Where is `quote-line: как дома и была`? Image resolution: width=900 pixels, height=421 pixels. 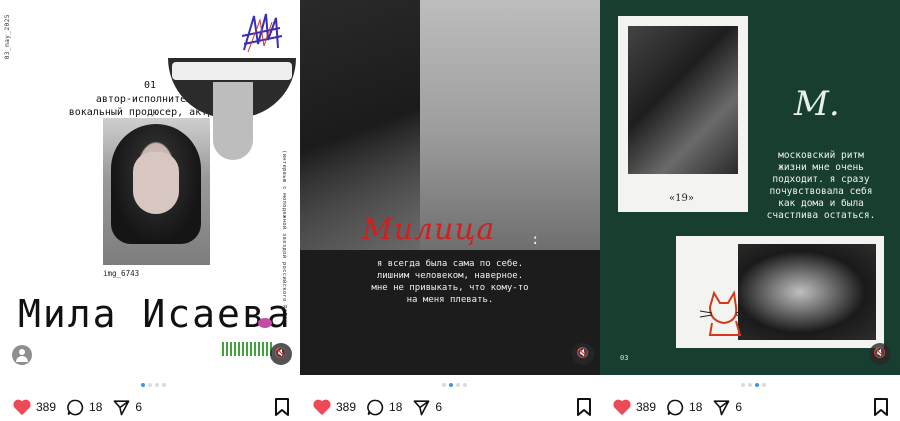 quote-line: как дома и была is located at coordinates (821, 203).